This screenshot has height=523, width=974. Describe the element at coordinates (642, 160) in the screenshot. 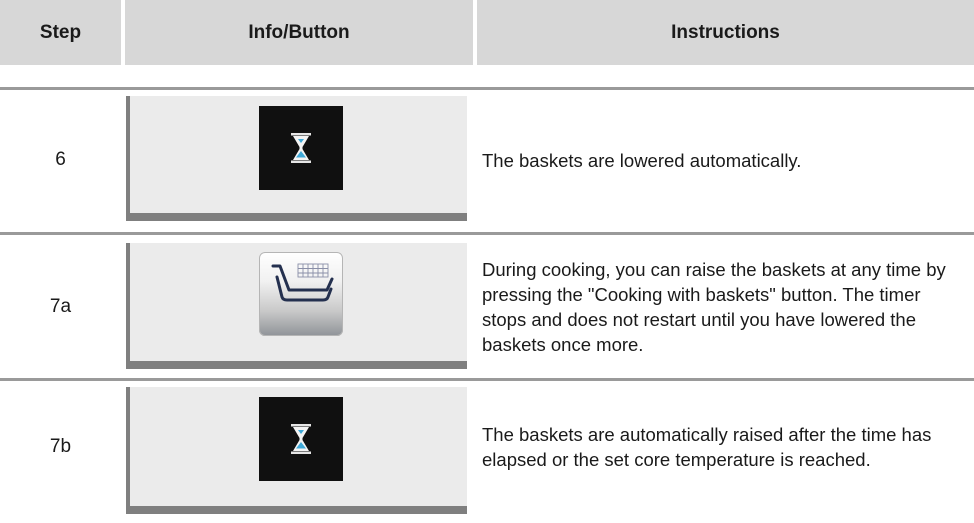

I see `instruction-text: The baskets are lowered automatically.` at that location.